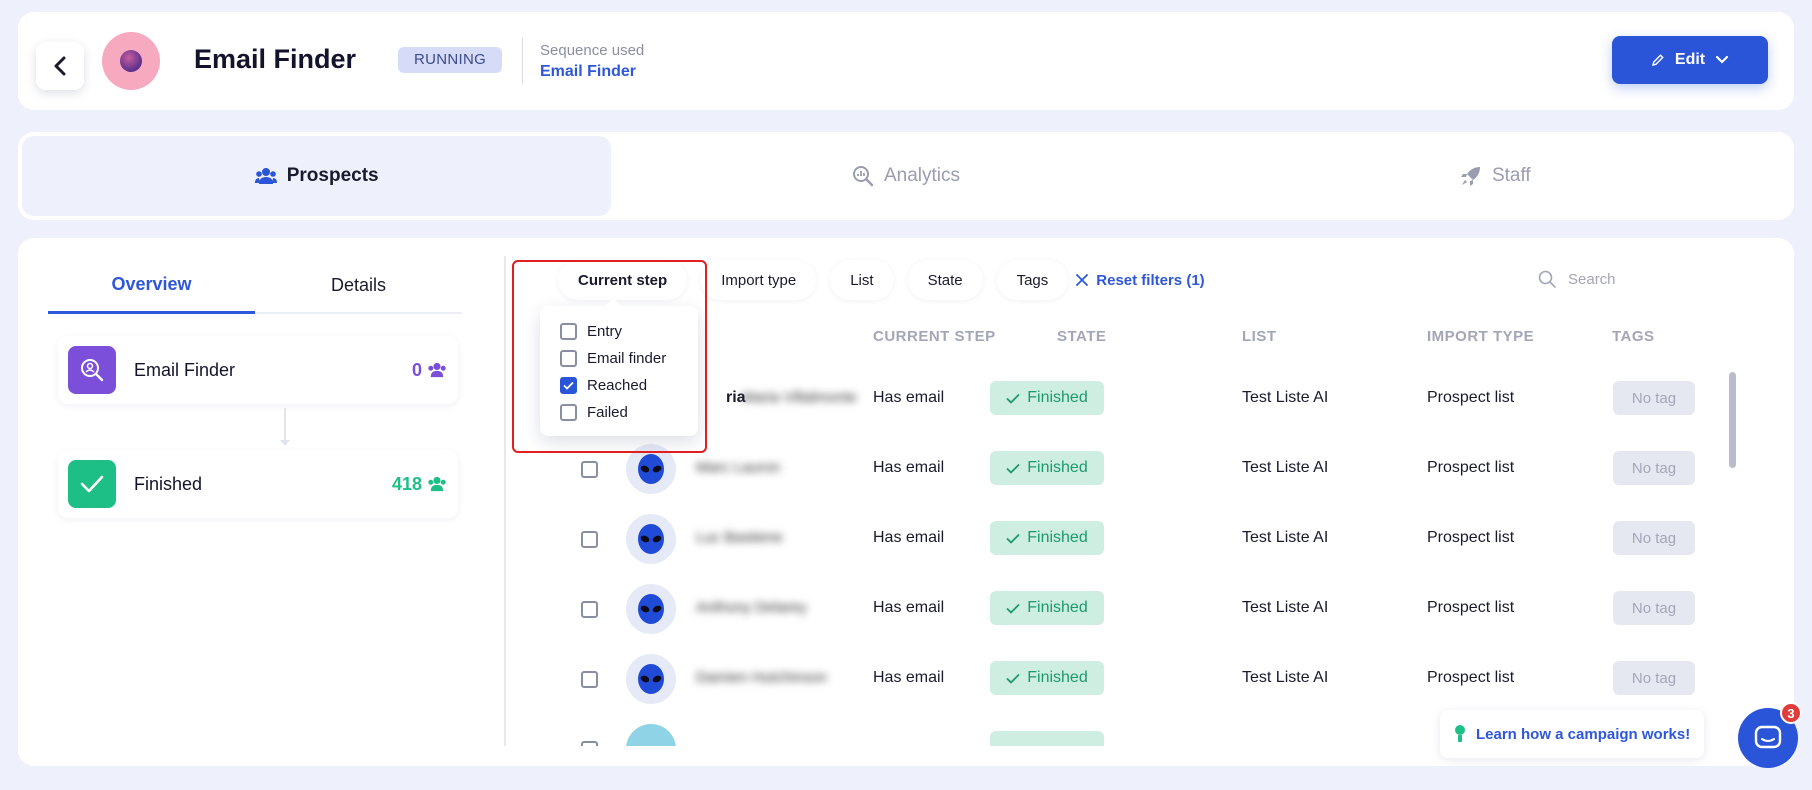 The width and height of the screenshot is (1812, 790). Describe the element at coordinates (92, 370) in the screenshot. I see `email-search-icon` at that location.